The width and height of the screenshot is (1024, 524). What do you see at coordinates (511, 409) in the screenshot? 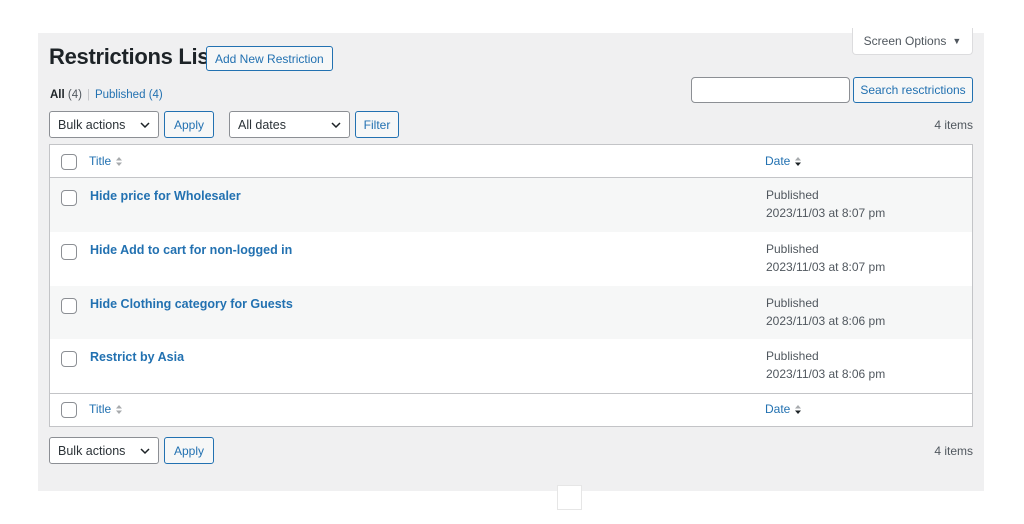
I see `table-footer-row: Title Date` at bounding box center [511, 409].